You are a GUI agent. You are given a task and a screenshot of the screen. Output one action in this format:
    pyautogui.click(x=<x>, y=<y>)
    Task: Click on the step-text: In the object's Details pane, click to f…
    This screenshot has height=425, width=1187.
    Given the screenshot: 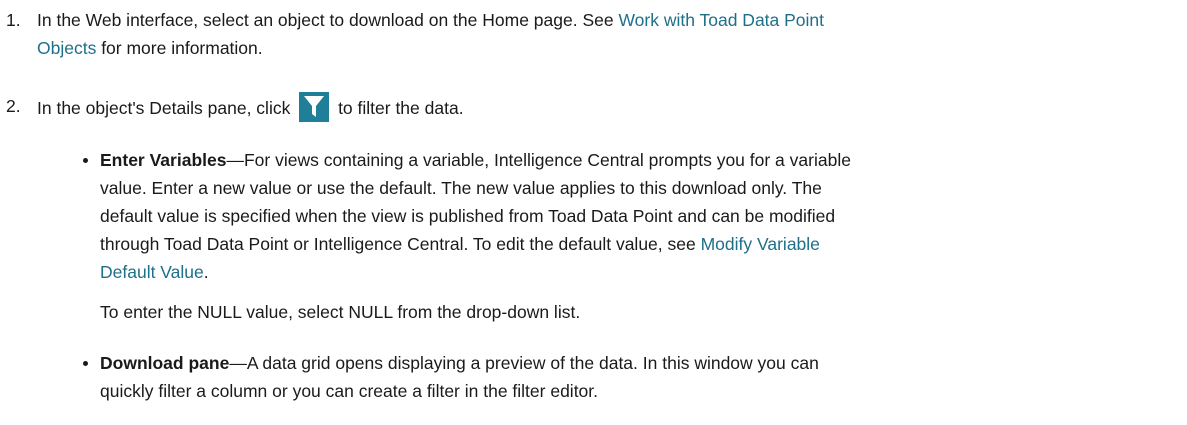 What is the action you would take?
    pyautogui.click(x=602, y=107)
    